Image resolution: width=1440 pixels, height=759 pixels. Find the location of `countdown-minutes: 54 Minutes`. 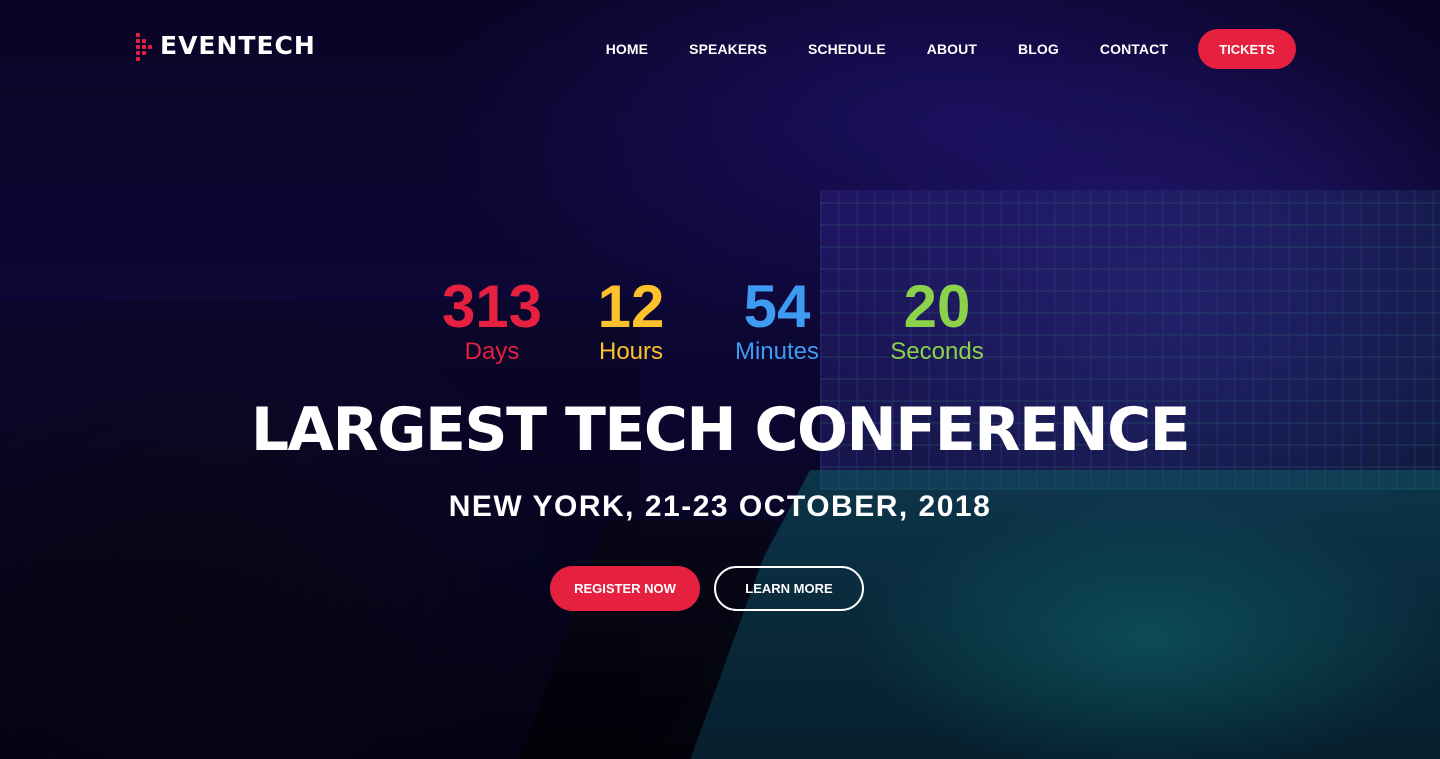

countdown-minutes: 54 Minutes is located at coordinates (777, 321).